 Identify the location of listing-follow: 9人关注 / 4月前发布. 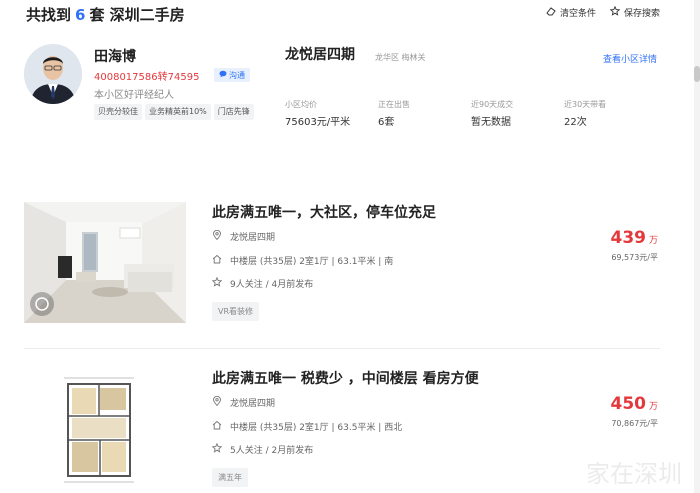
(272, 285).